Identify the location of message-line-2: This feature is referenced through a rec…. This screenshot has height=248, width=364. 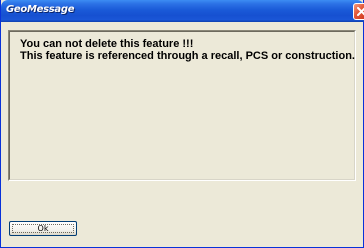
(187, 56).